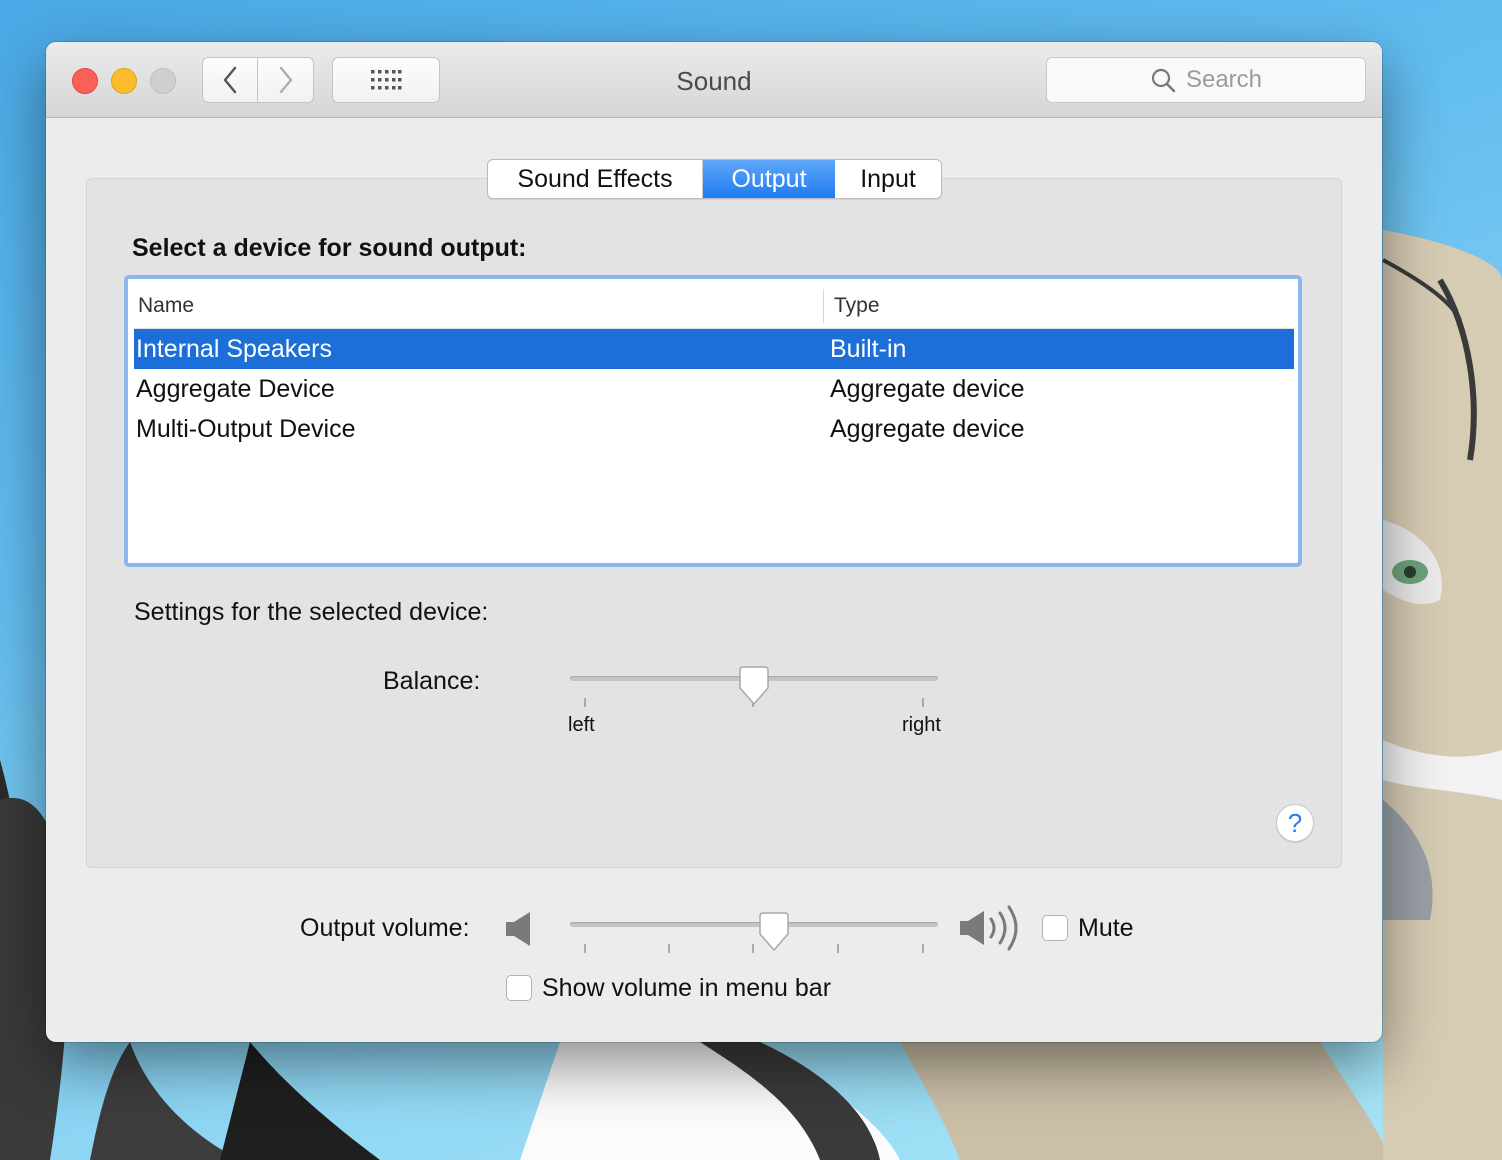 The width and height of the screenshot is (1502, 1160). I want to click on balance-tick-left, so click(585, 702).